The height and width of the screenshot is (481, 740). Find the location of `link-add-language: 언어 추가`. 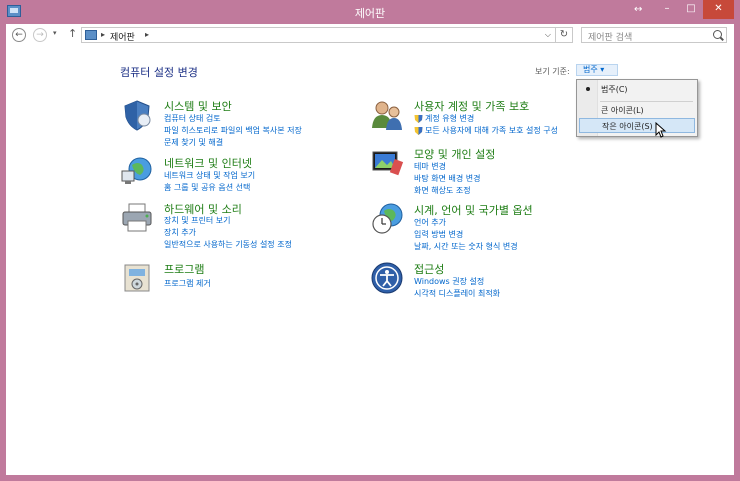

link-add-language: 언어 추가 is located at coordinates (430, 222).